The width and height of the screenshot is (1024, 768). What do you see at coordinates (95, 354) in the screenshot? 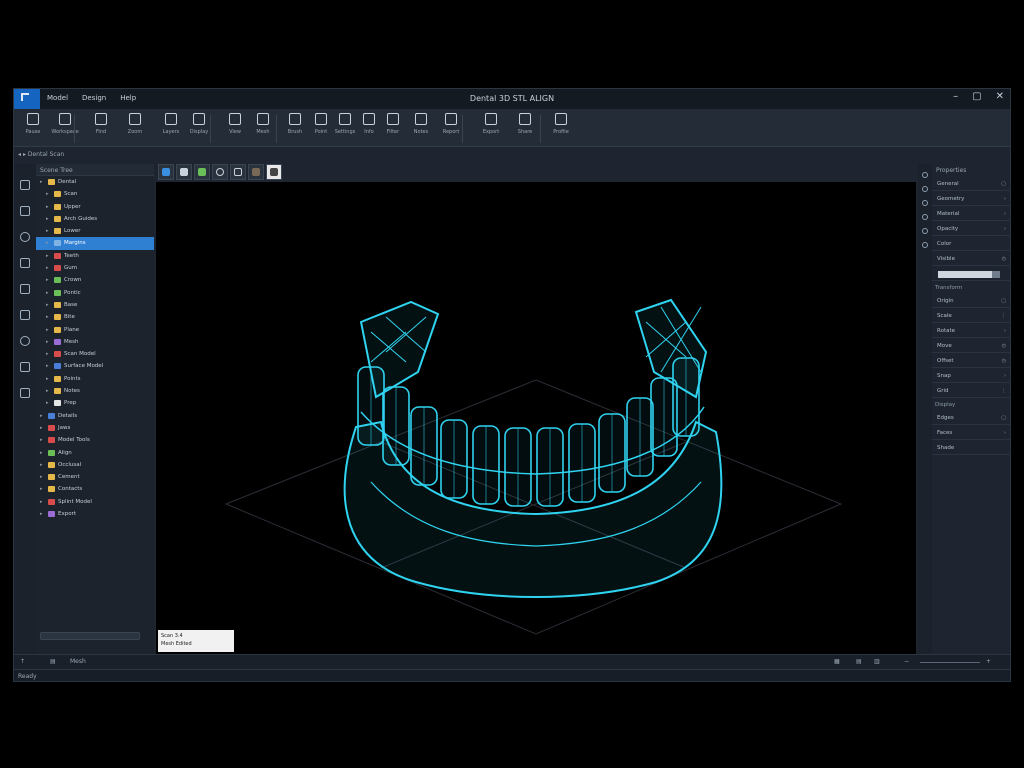
I see `tree-item: ▸ Scan Model` at bounding box center [95, 354].